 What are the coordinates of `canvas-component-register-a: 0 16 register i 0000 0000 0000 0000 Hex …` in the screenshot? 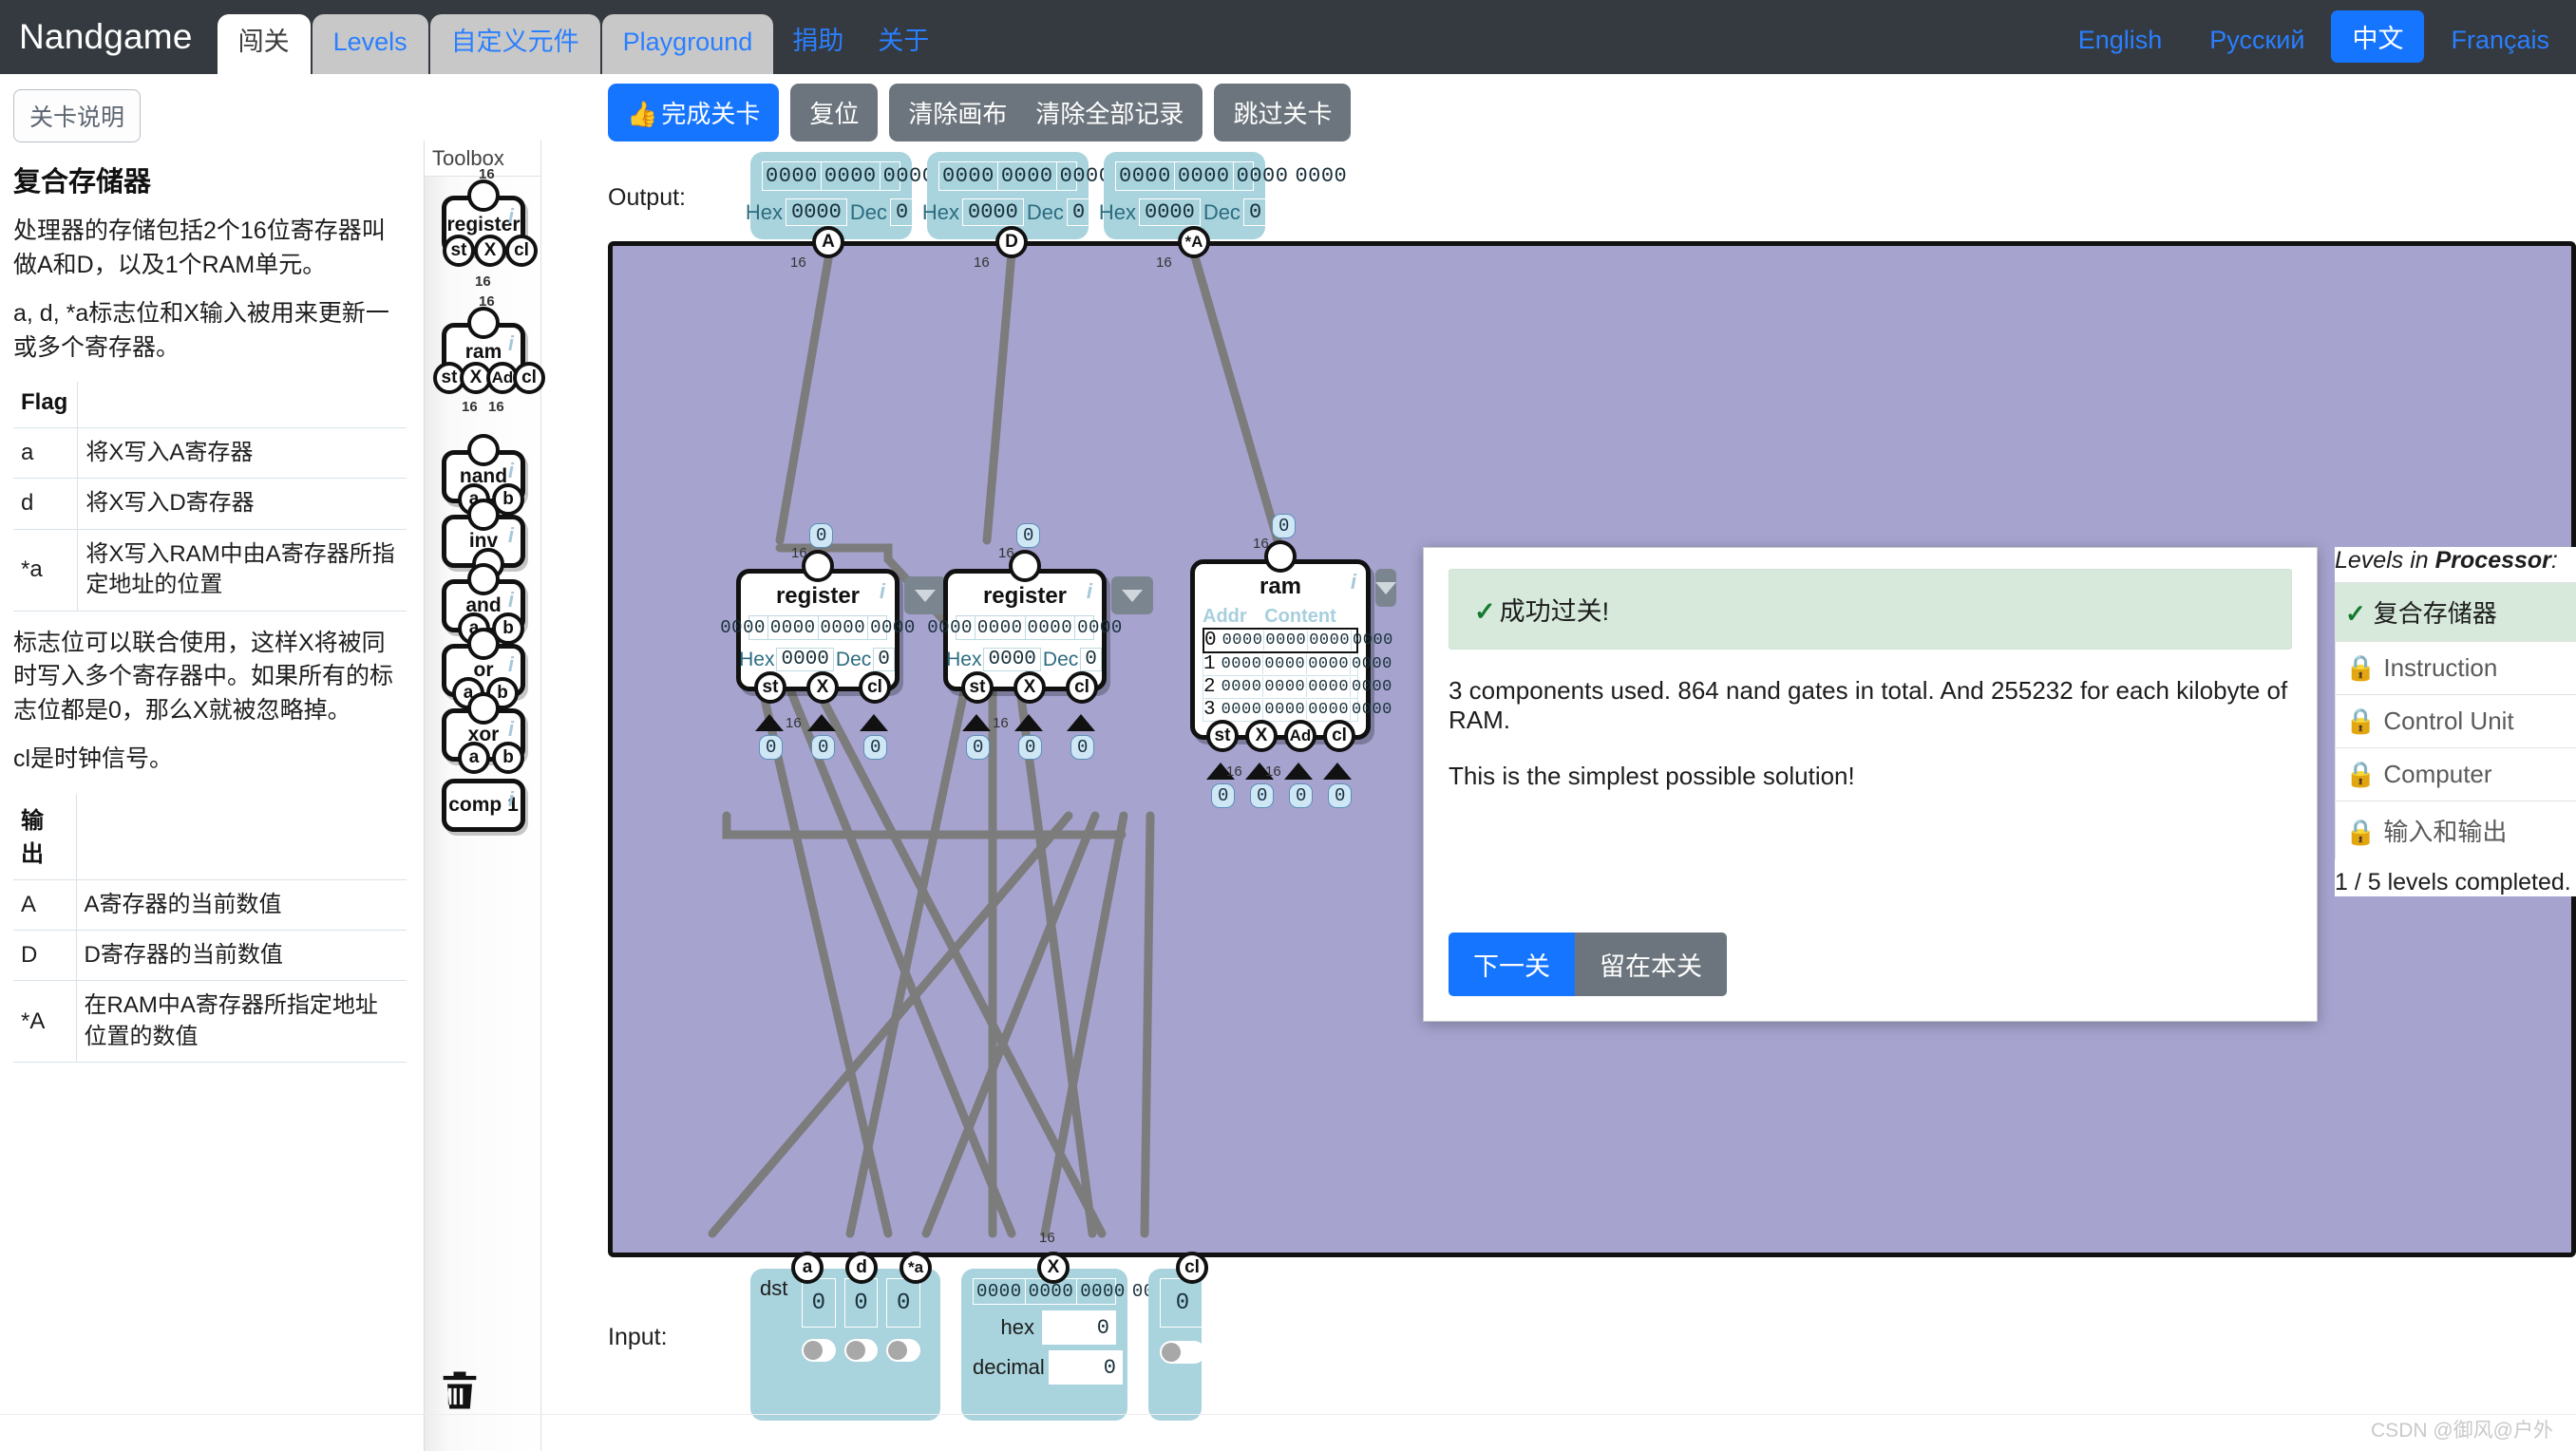 It's located at (833, 641).